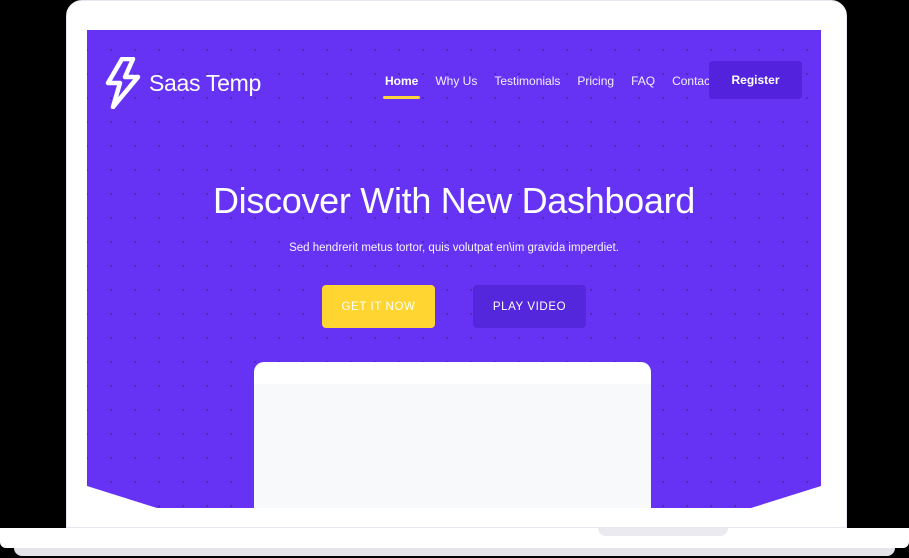 The height and width of the screenshot is (558, 909). I want to click on nav-item-testimonials: Testimonials, so click(527, 81).